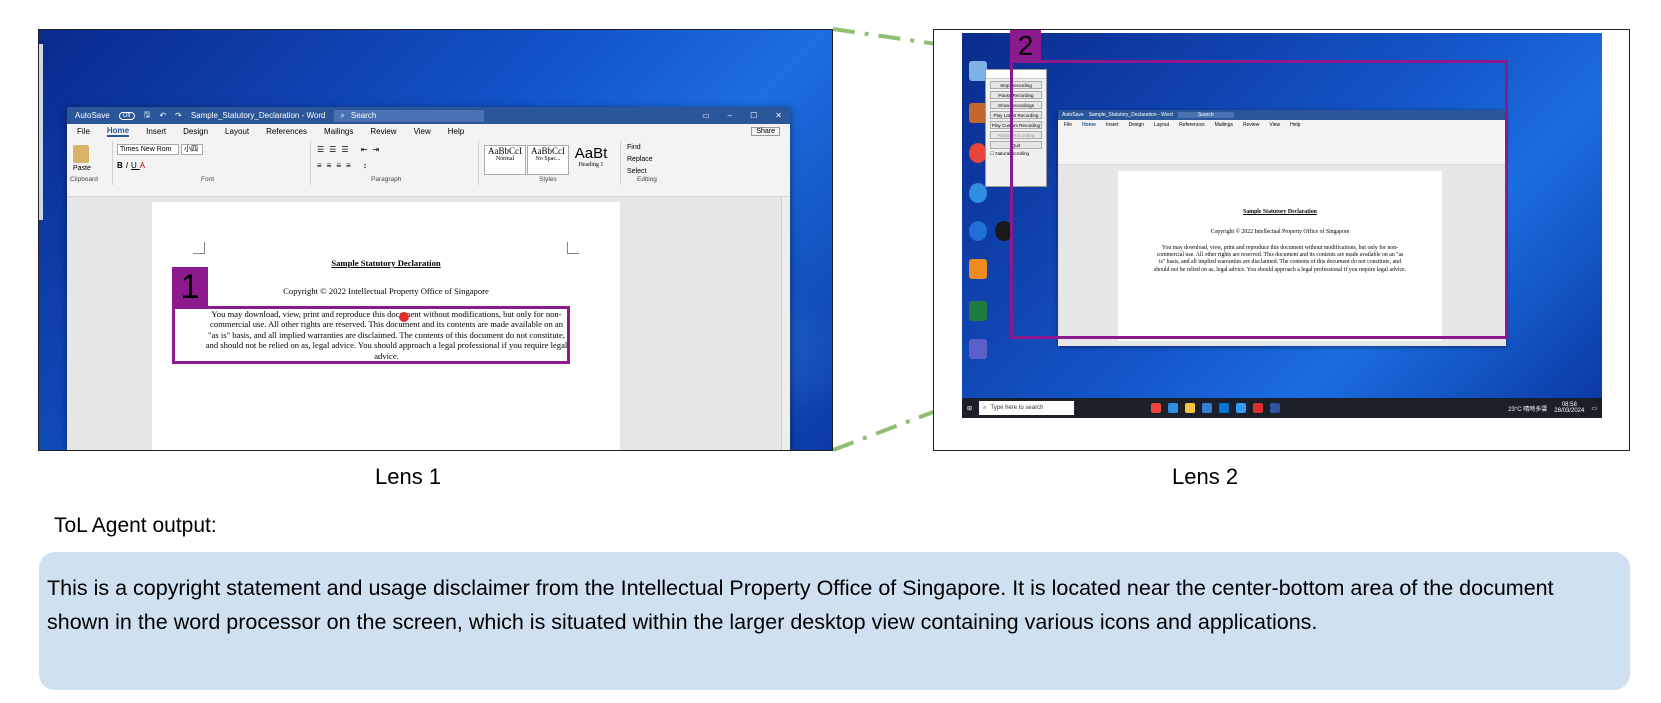  I want to click on clipboard-group: Paste Clipboard, so click(90, 163).